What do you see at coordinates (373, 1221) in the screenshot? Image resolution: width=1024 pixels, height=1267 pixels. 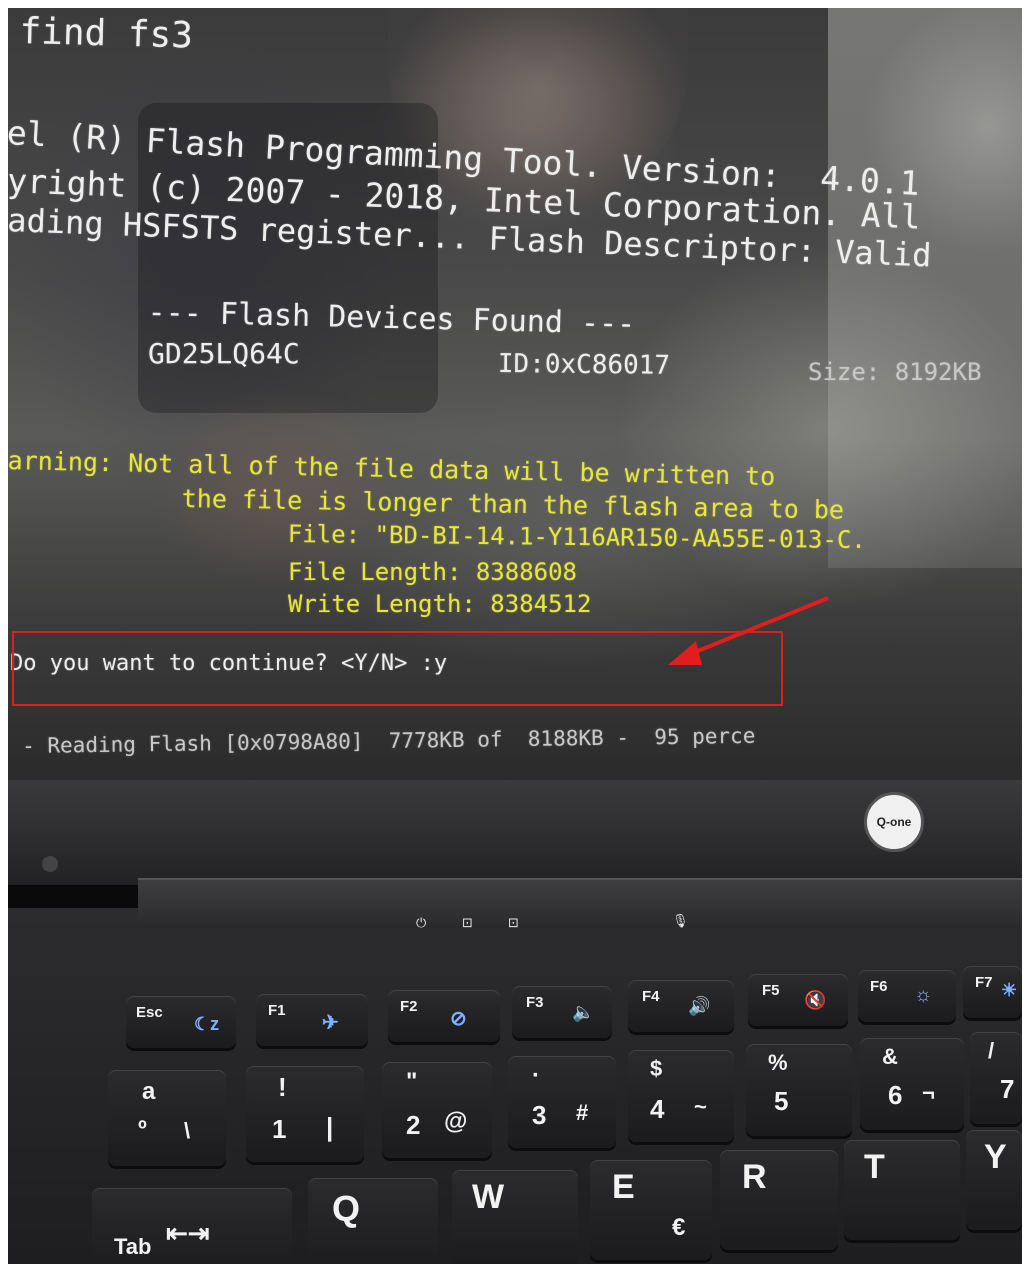 I see `key-q: Q` at bounding box center [373, 1221].